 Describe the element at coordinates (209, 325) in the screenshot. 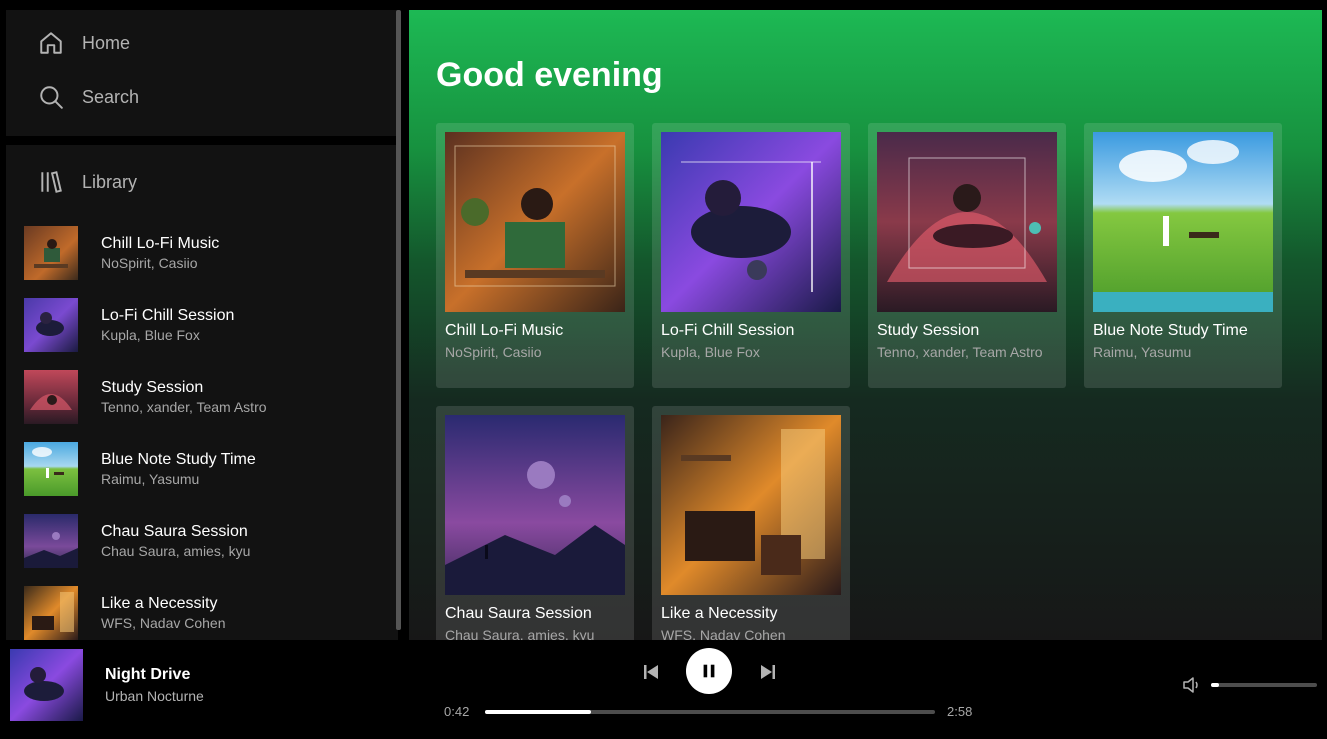

I see `library-item: Lo-Fi Chill Session Kupla, Blue Fox` at that location.